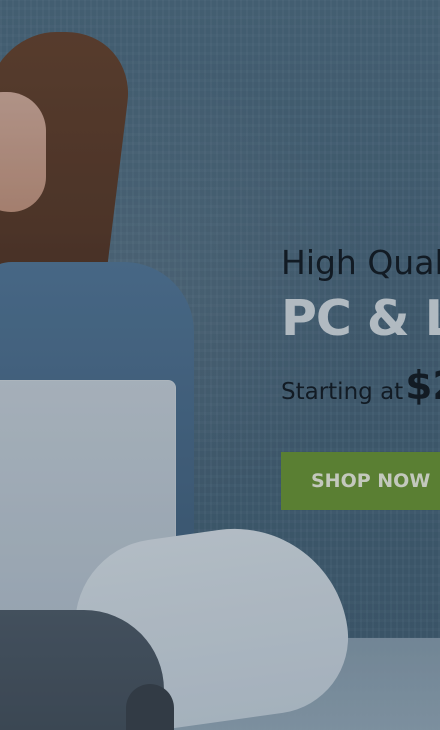 This screenshot has width=440, height=730. Describe the element at coordinates (360, 318) in the screenshot. I see `headline-main: PC & L` at that location.